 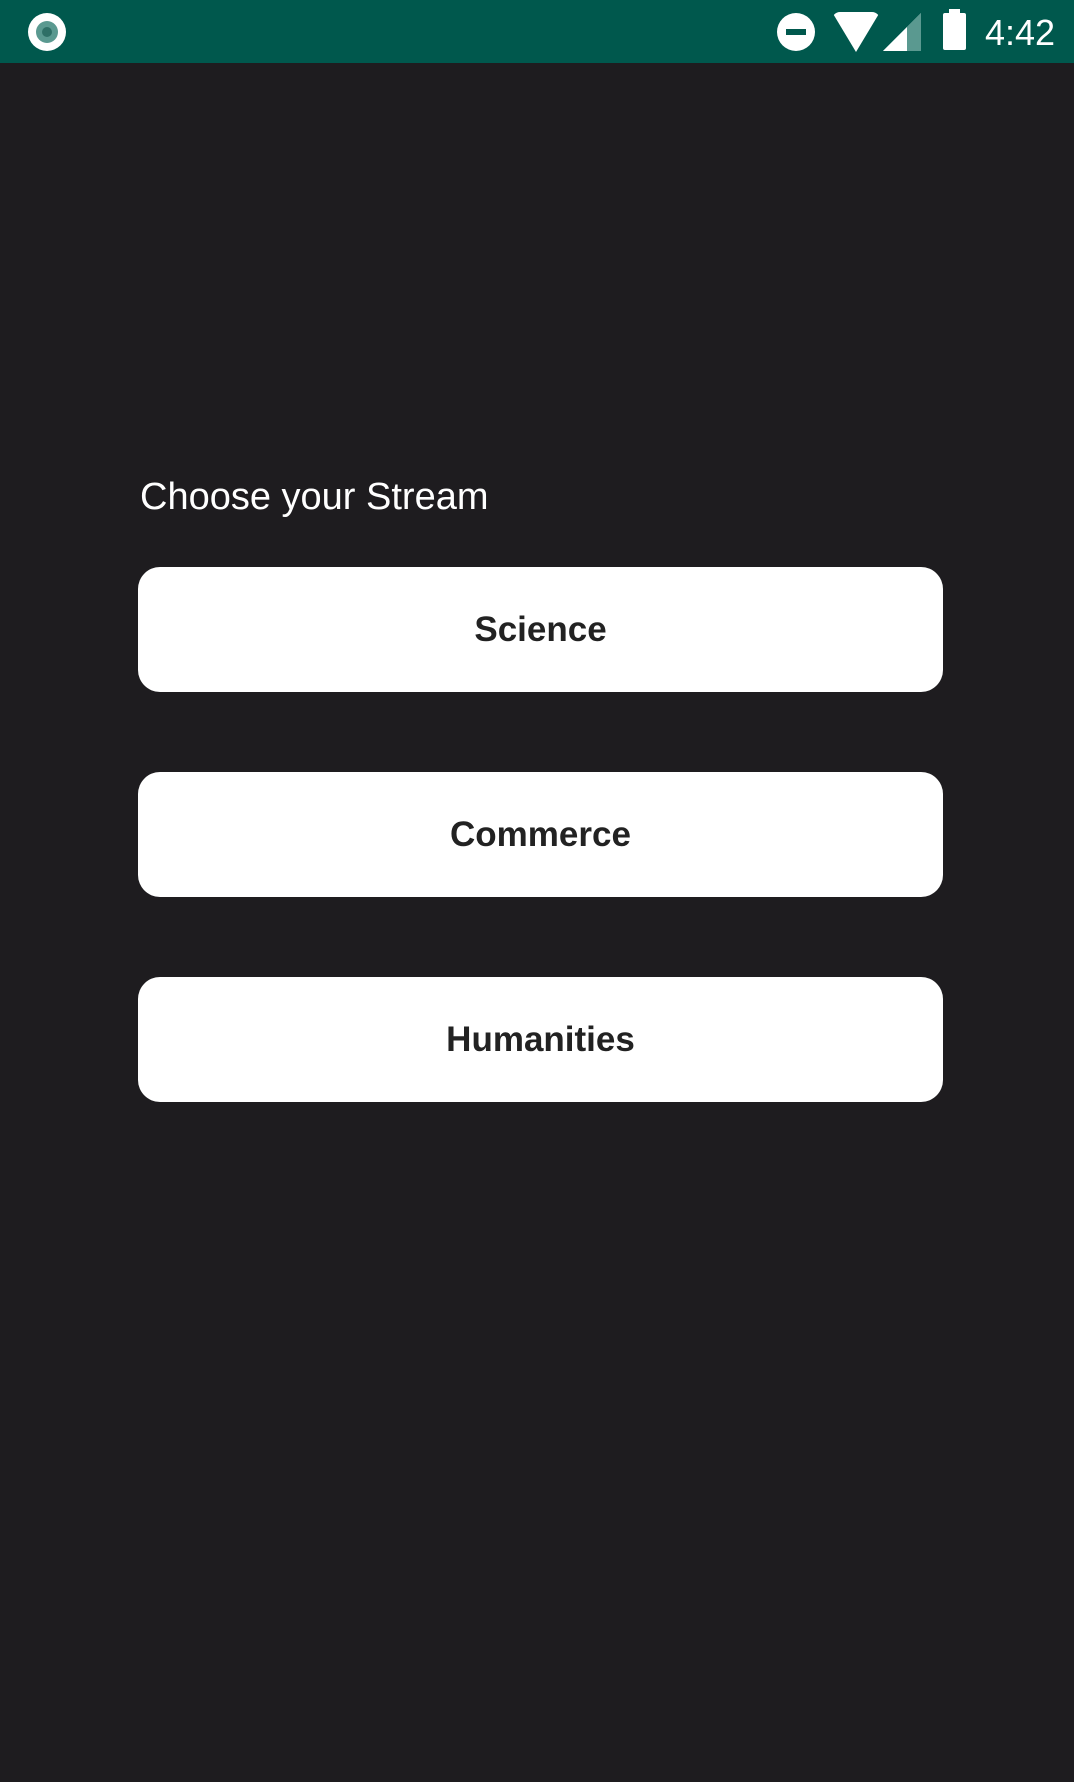 What do you see at coordinates (796, 32) in the screenshot?
I see `do-not-disturb-icon` at bounding box center [796, 32].